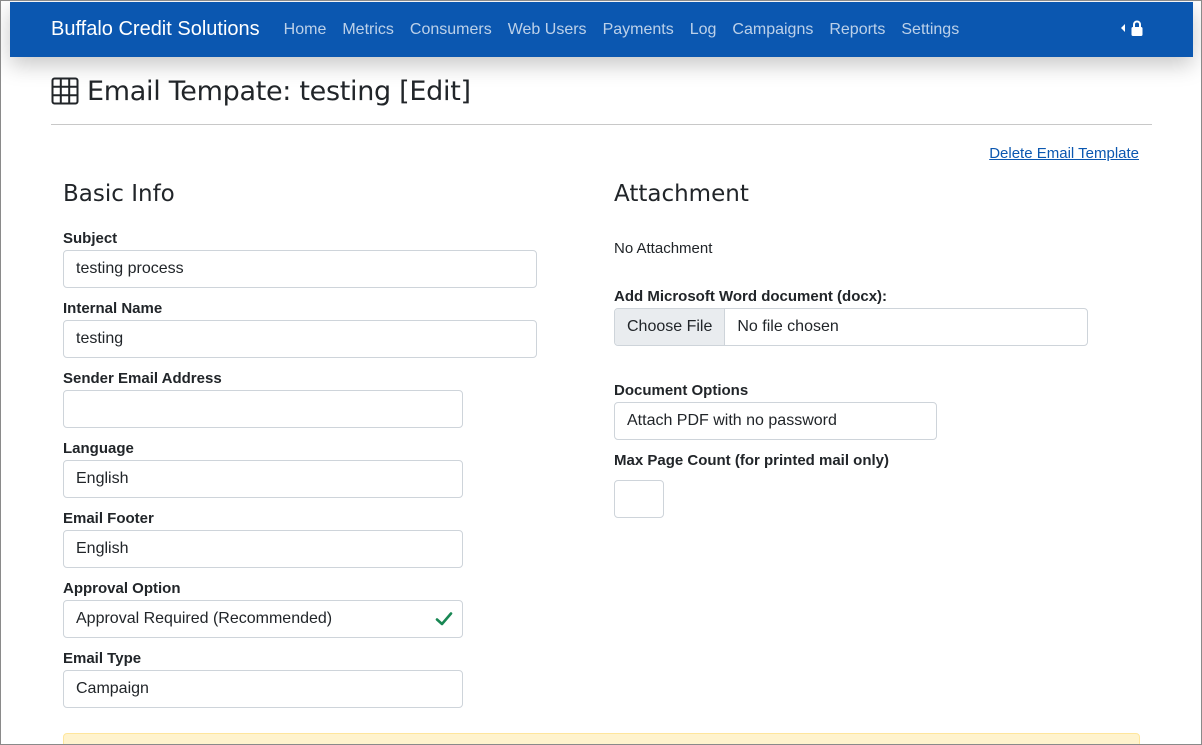  I want to click on caret-left-icon, so click(1123, 28).